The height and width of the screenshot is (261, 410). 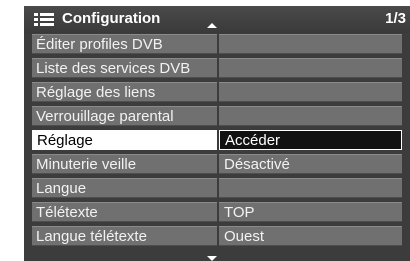 I want to click on page-indicator: 1/3, so click(x=395, y=18).